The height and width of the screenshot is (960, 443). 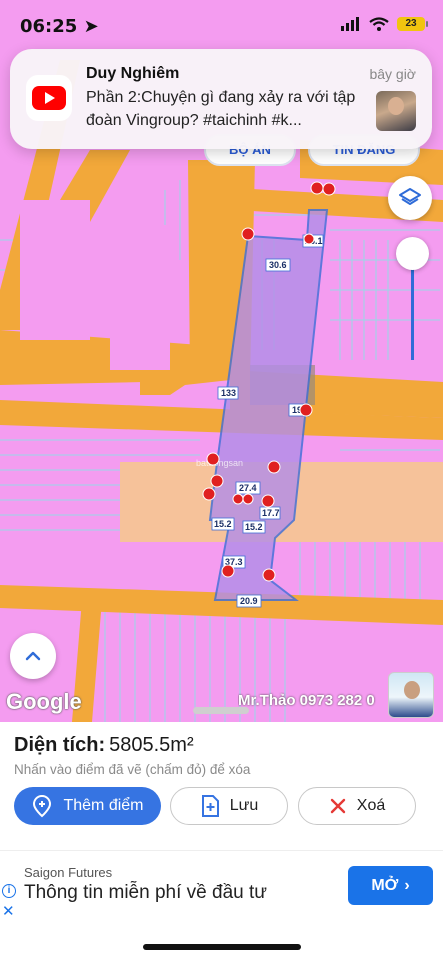 What do you see at coordinates (411, 695) in the screenshot?
I see `agent-avatar` at bounding box center [411, 695].